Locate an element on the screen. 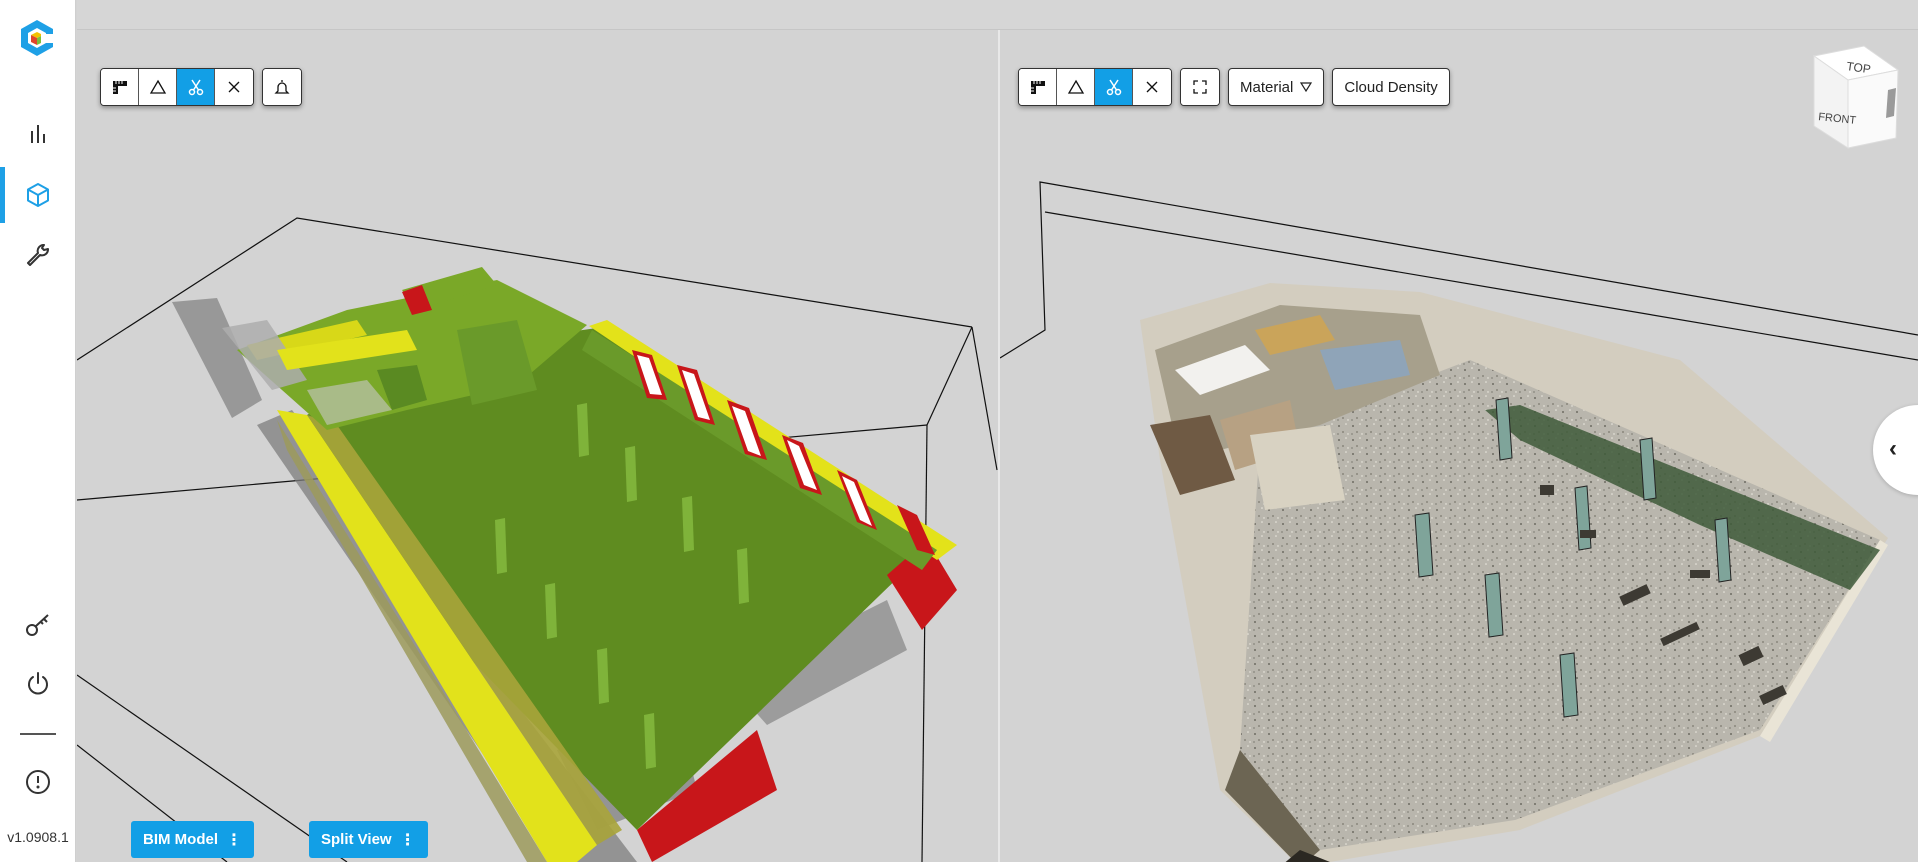 This screenshot has width=1918, height=862. sidebar-item-keys is located at coordinates (38, 625).